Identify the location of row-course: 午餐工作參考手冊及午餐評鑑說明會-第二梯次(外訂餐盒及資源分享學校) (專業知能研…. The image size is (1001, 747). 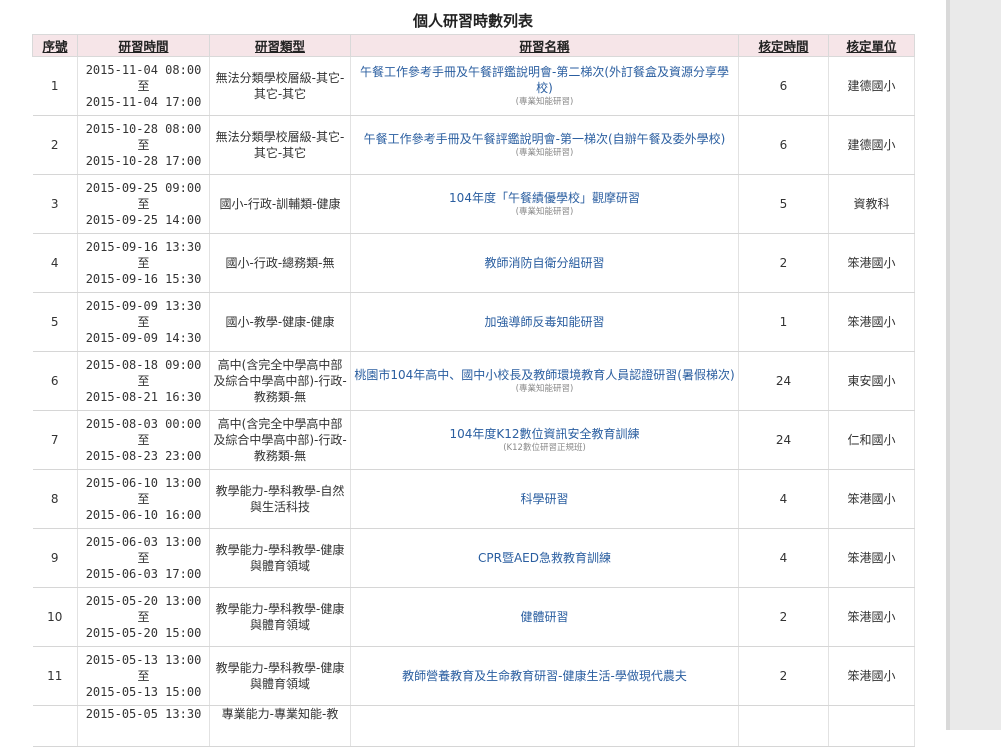
(544, 86).